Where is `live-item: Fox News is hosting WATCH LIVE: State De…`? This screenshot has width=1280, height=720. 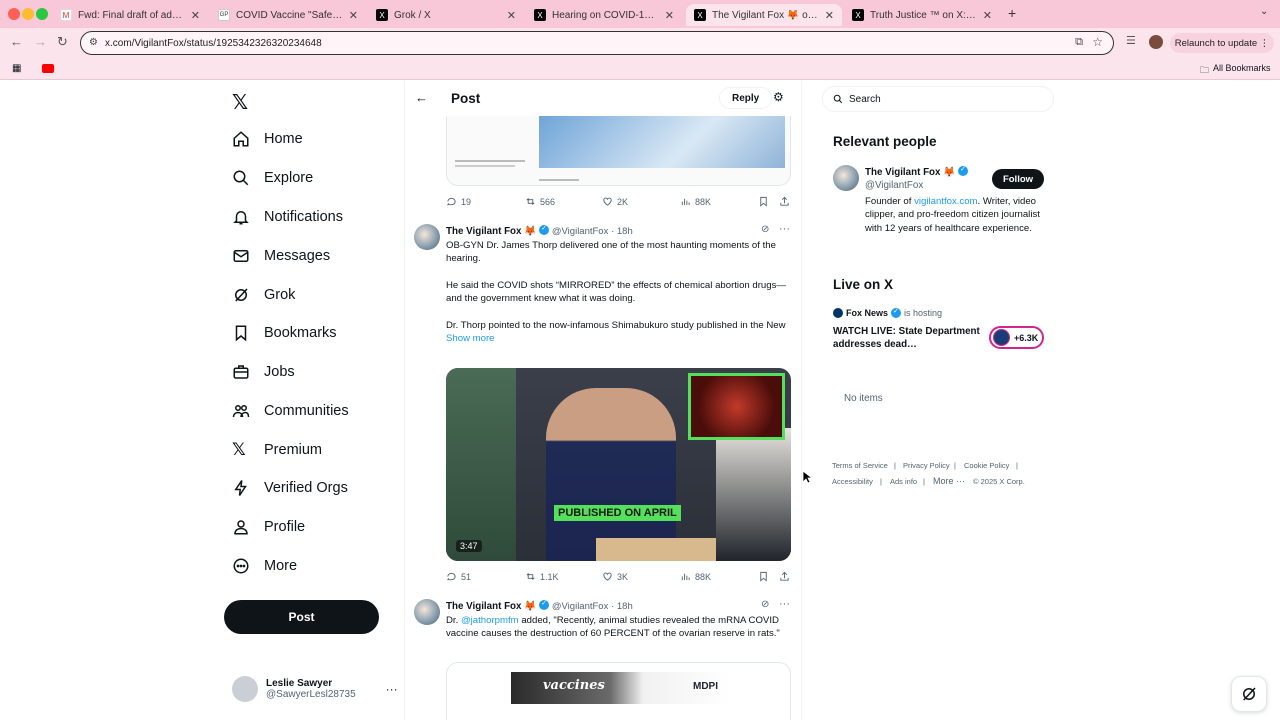
live-item: Fox News is hosting WATCH LIVE: State De… is located at coordinates (940, 332).